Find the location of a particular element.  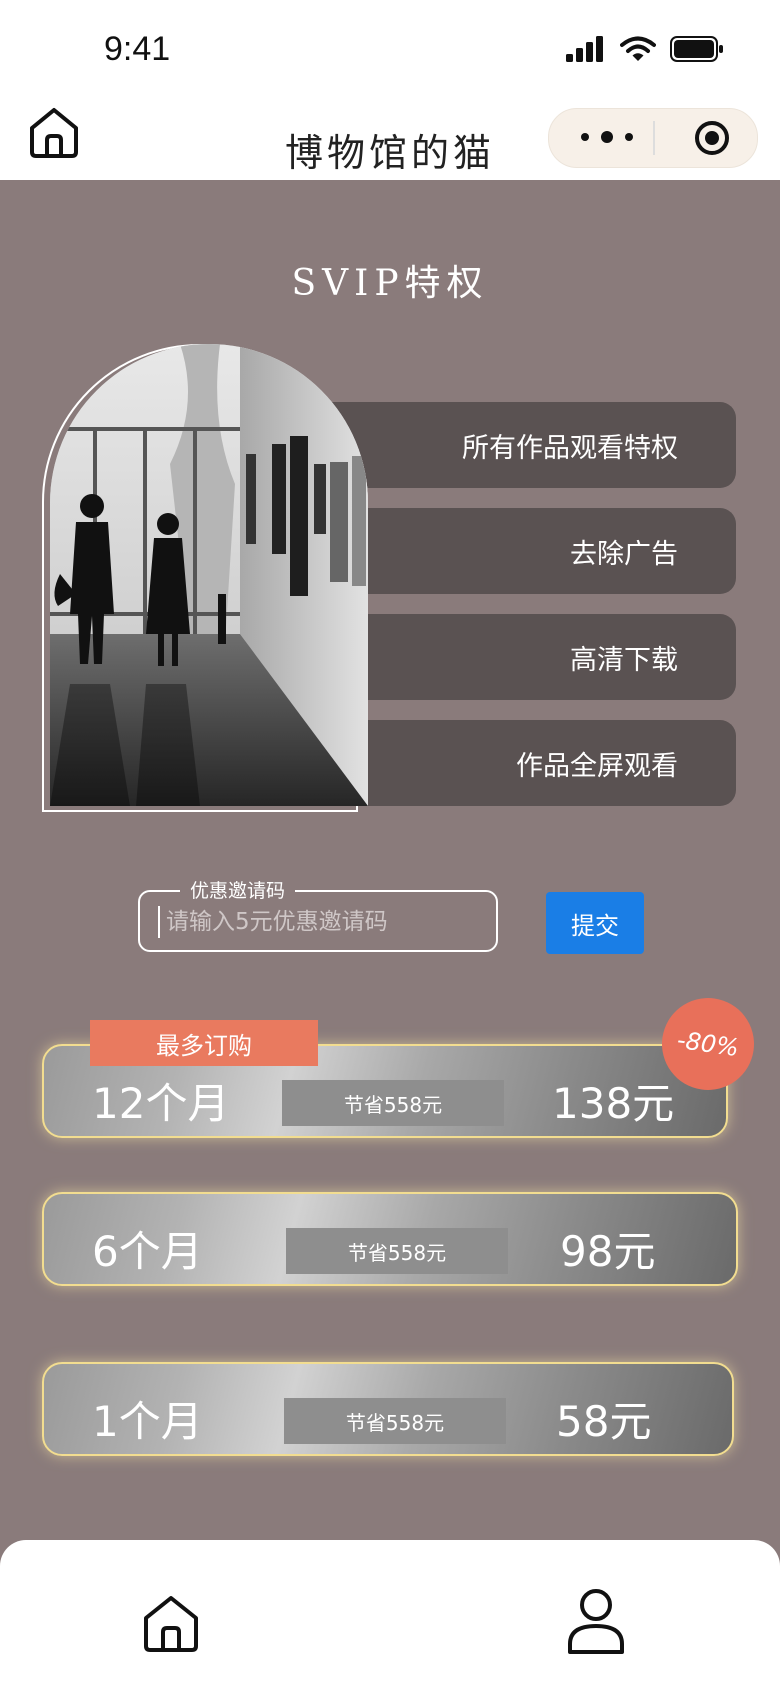

invite-code-input is located at coordinates (322, 922).